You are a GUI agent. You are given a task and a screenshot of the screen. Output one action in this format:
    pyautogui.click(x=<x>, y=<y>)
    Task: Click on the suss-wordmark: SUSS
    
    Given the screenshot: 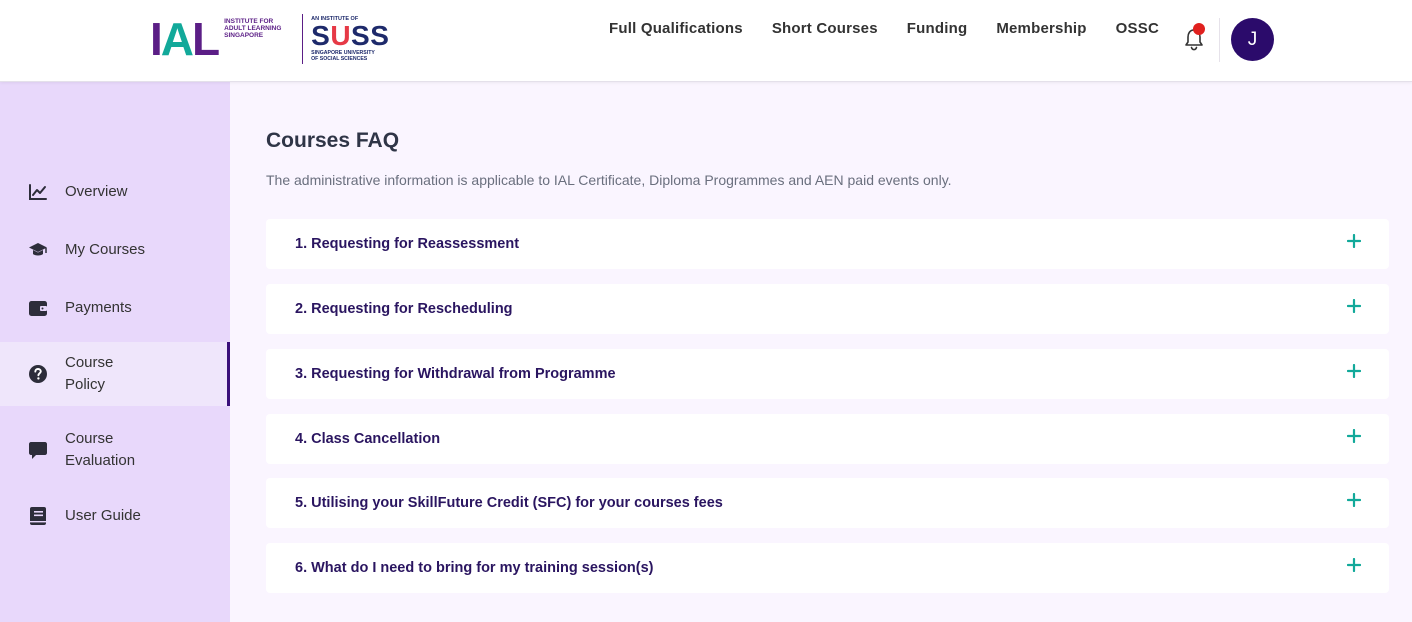 What is the action you would take?
    pyautogui.click(x=350, y=36)
    